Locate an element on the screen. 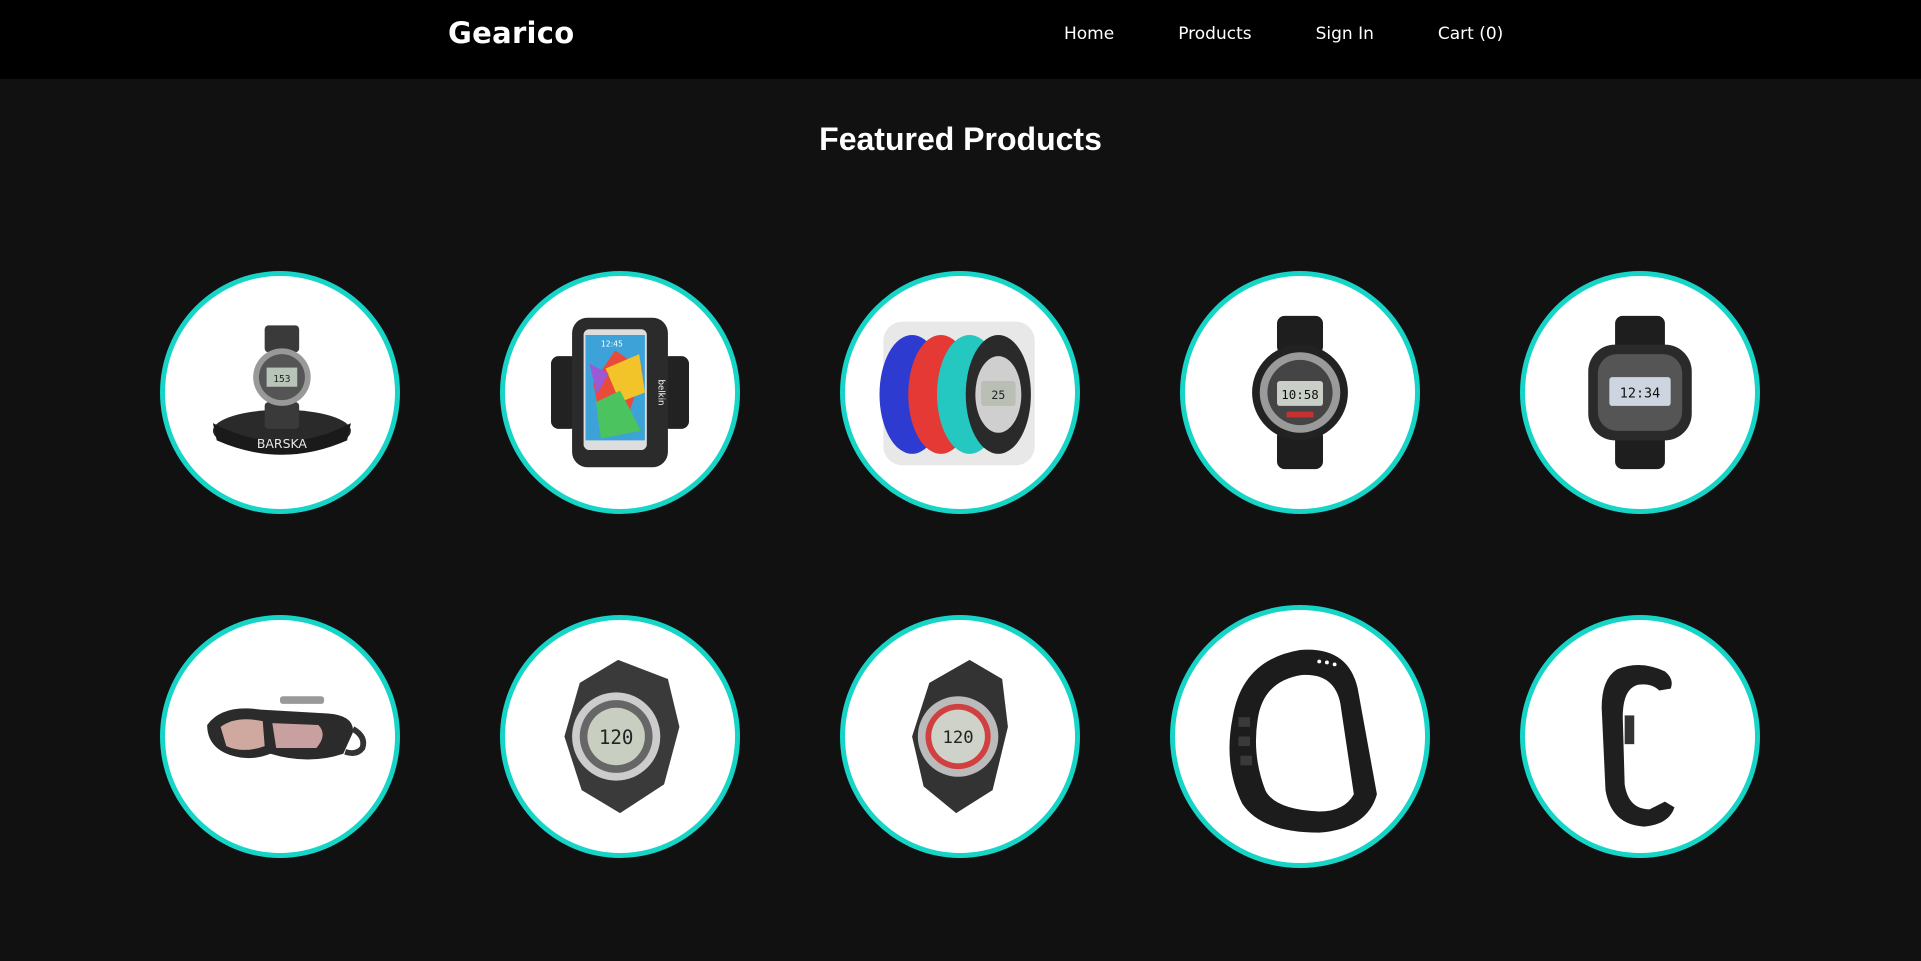  heart-rate-watch-icon: 120 is located at coordinates (622, 736).